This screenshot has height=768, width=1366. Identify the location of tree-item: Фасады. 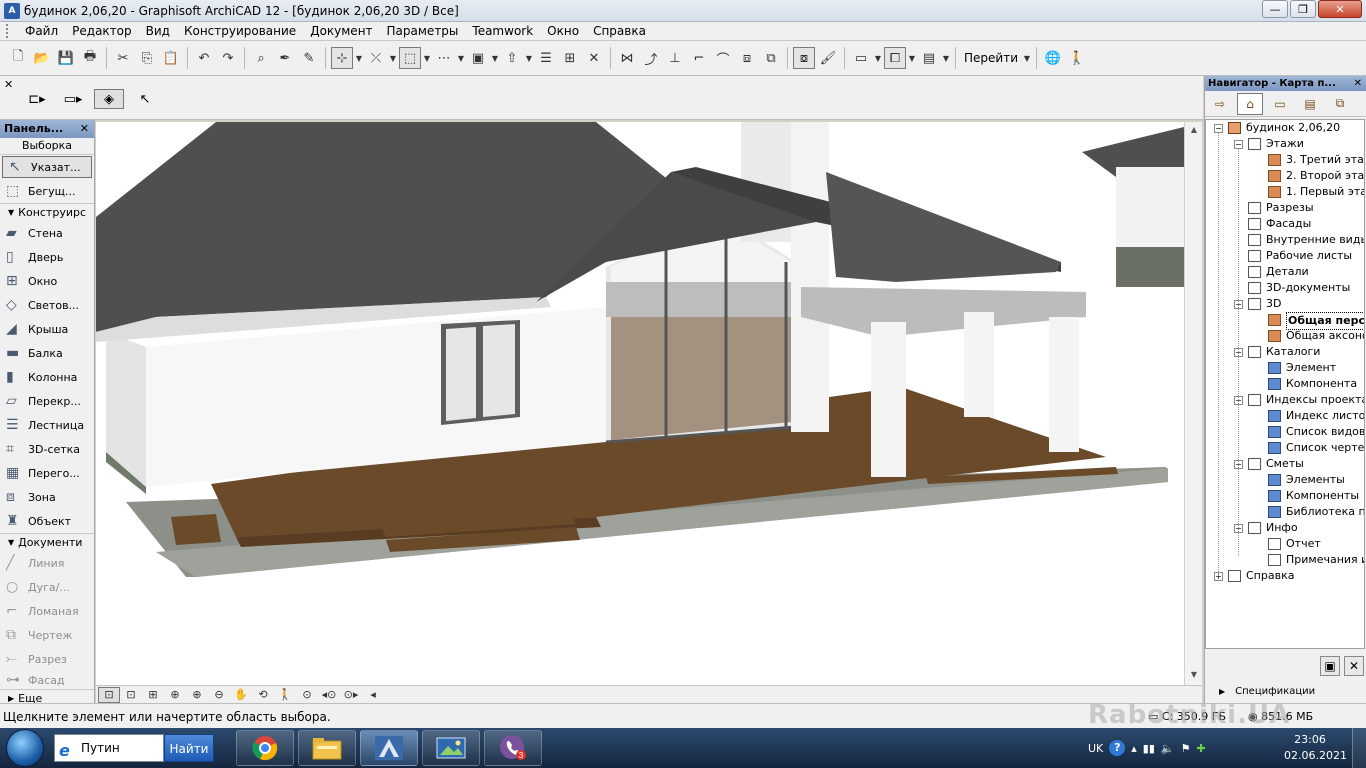
(1285, 224).